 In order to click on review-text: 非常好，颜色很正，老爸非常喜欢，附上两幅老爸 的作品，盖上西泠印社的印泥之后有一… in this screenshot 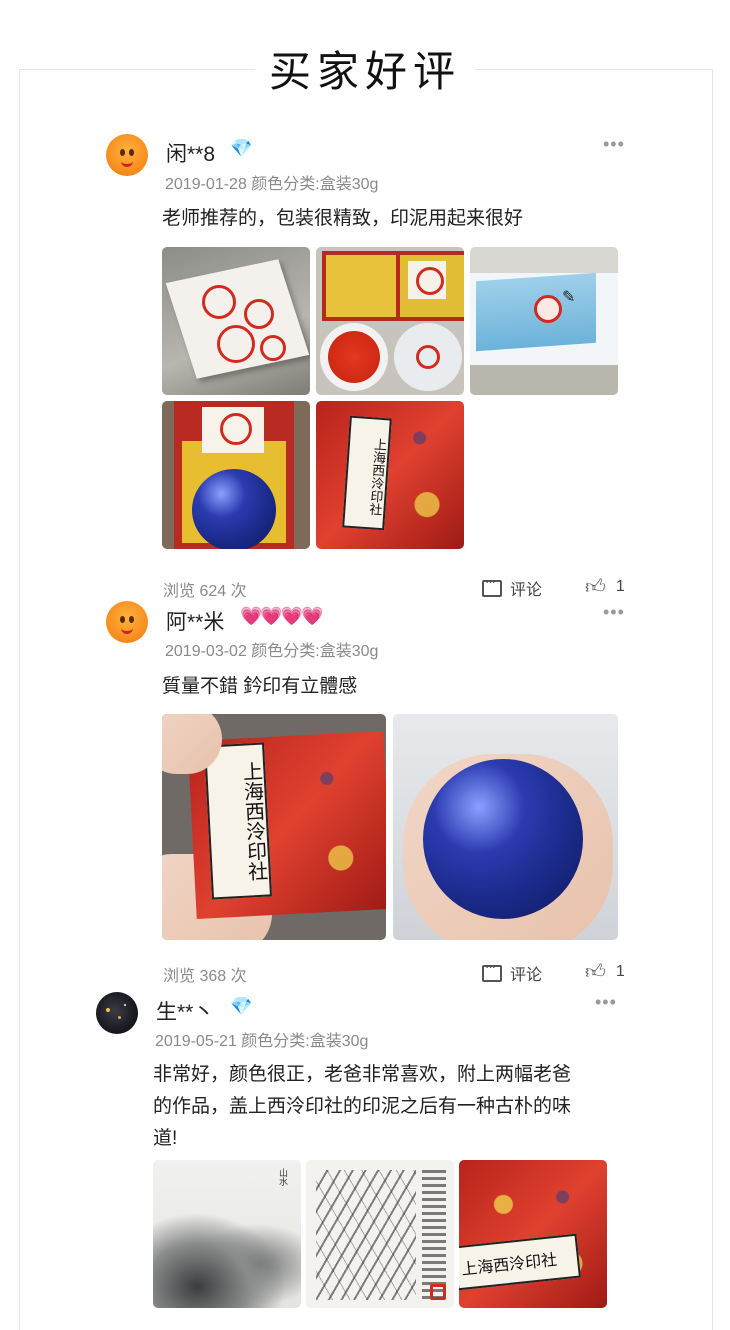, I will do `click(362, 1106)`.